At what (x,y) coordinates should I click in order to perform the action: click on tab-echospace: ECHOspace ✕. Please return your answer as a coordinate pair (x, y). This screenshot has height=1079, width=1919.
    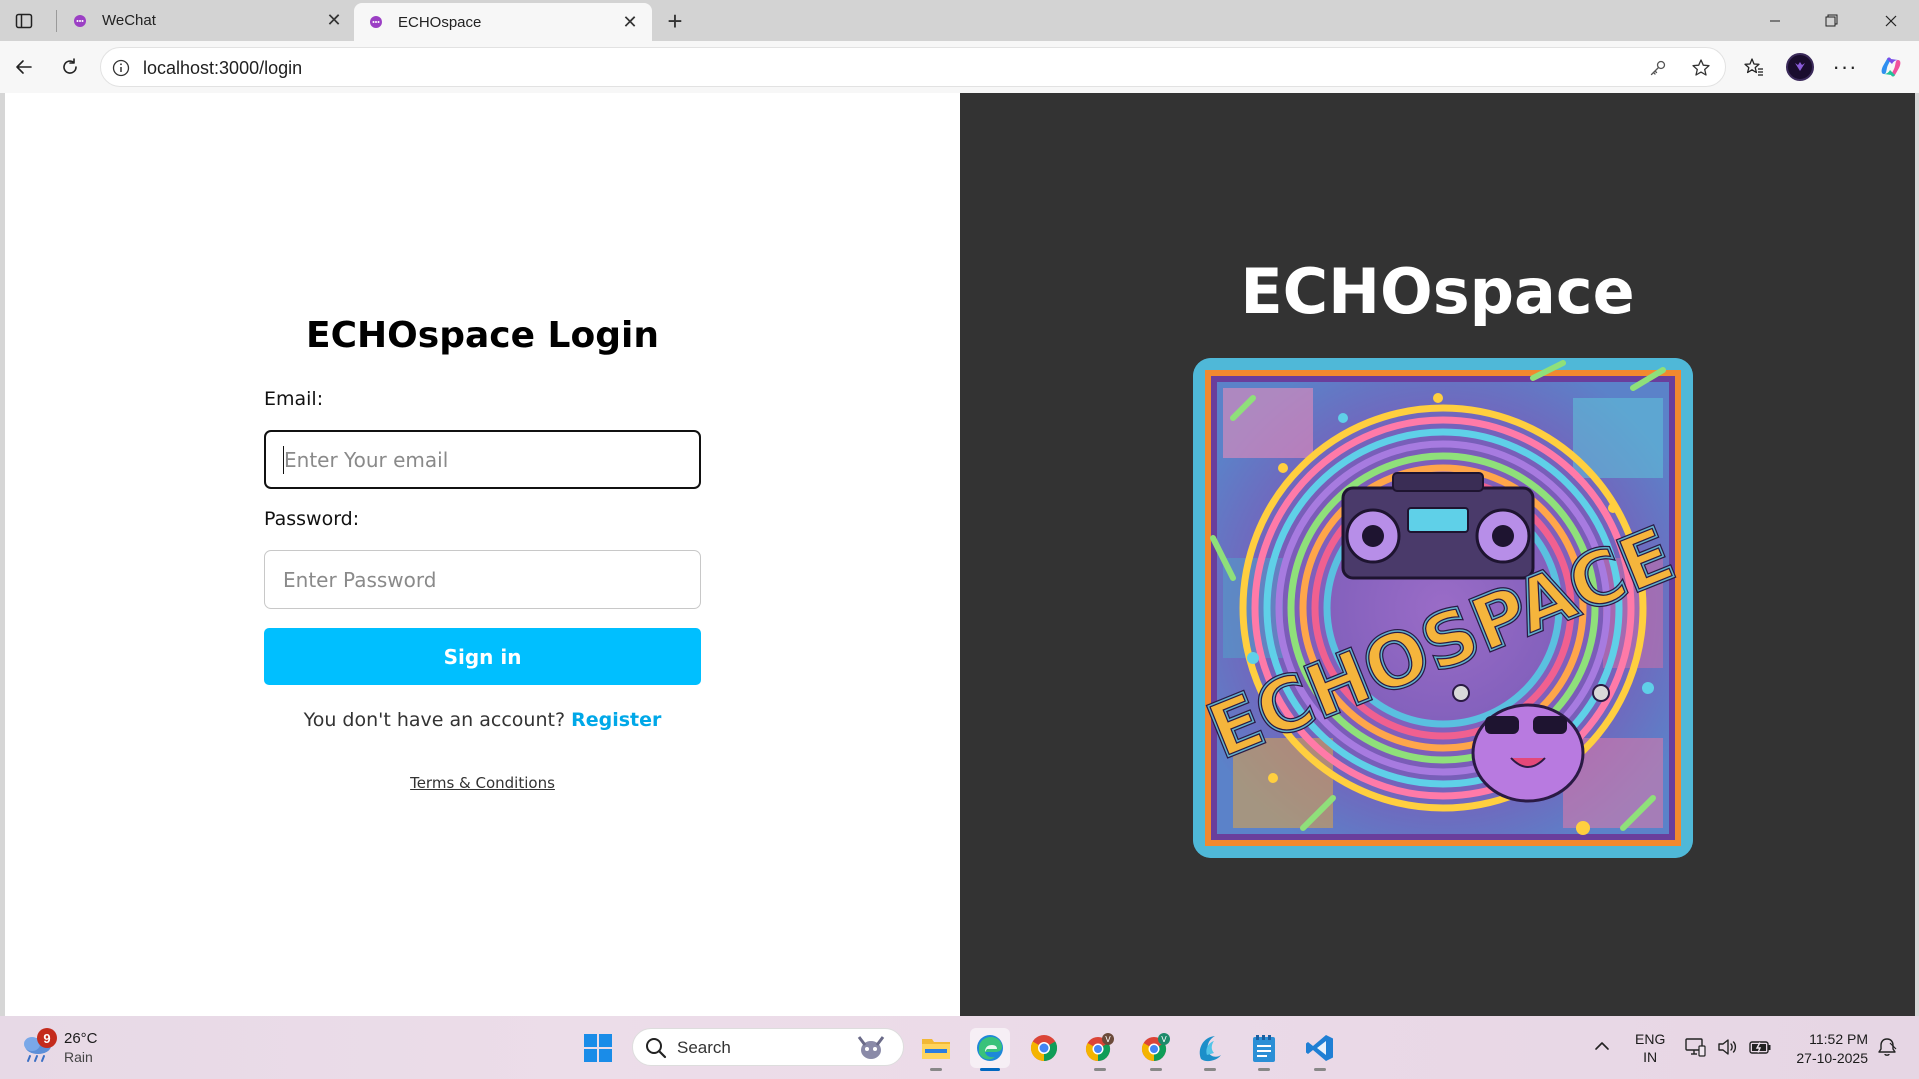
    Looking at the image, I should click on (503, 22).